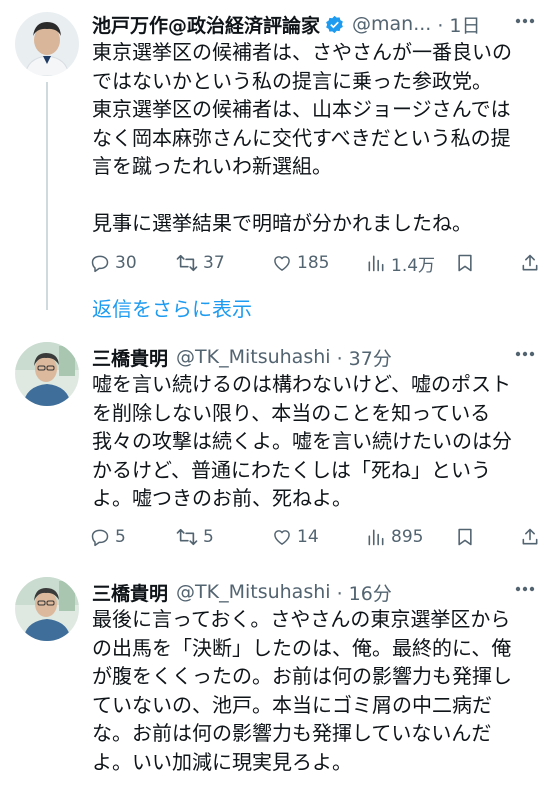 The height and width of the screenshot is (785, 554). I want to click on timestamp: · 16分, so click(364, 592).